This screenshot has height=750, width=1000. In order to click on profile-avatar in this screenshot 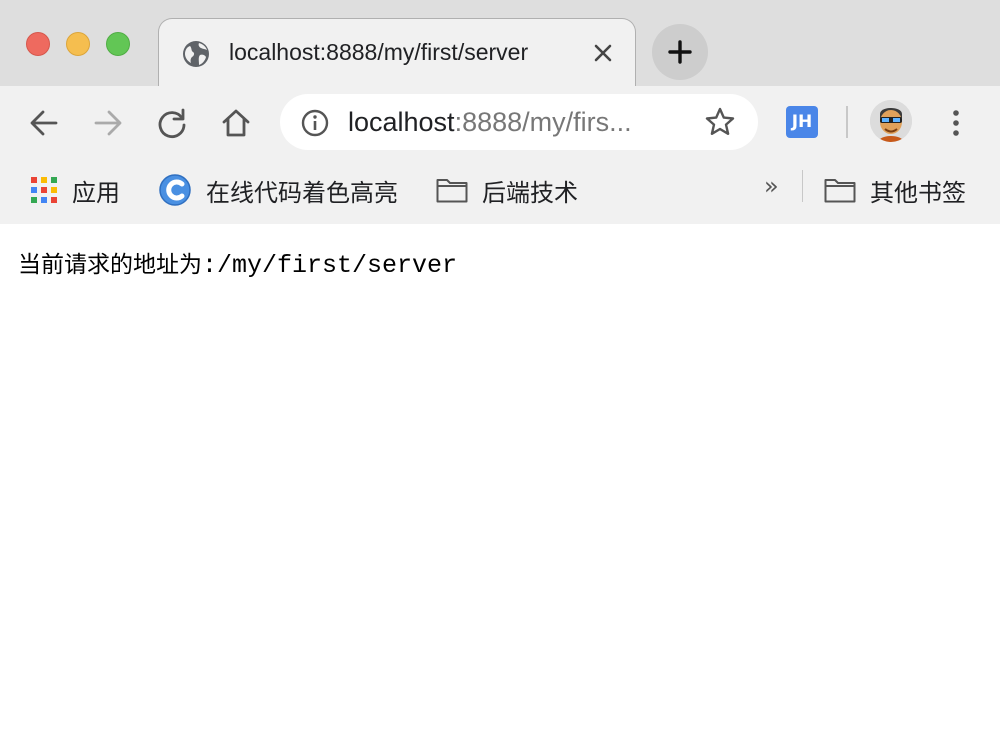, I will do `click(891, 121)`.